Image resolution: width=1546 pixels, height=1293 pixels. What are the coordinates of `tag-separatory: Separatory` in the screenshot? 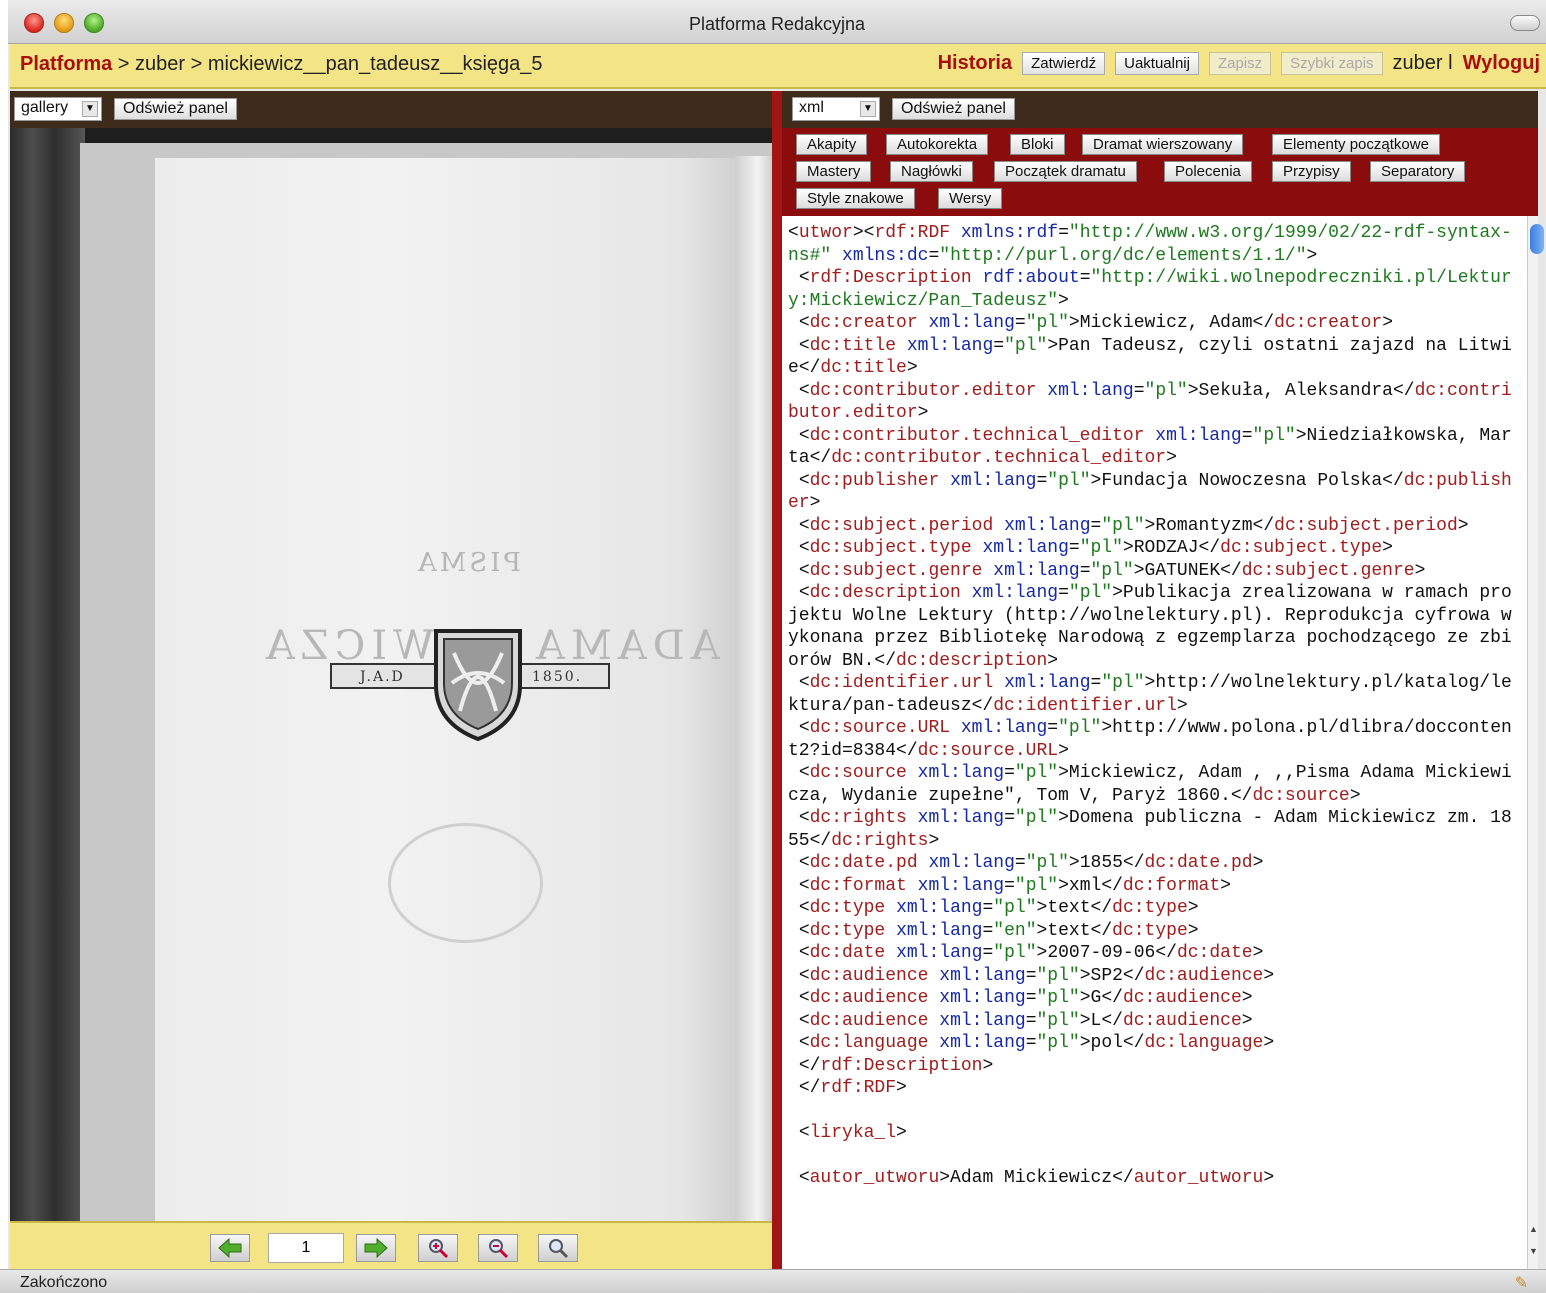 It's located at (1418, 171).